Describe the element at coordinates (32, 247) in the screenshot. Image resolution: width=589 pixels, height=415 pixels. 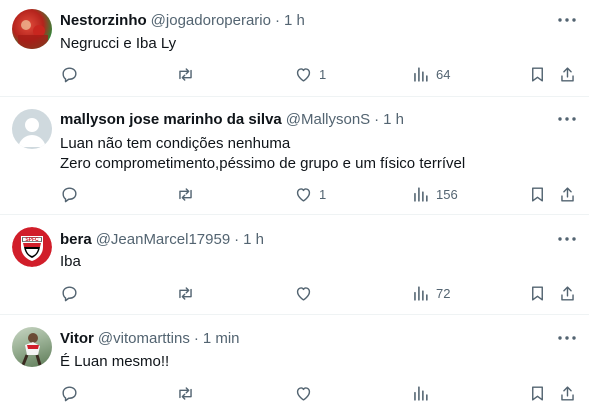
I see `avatar: SPFC` at that location.